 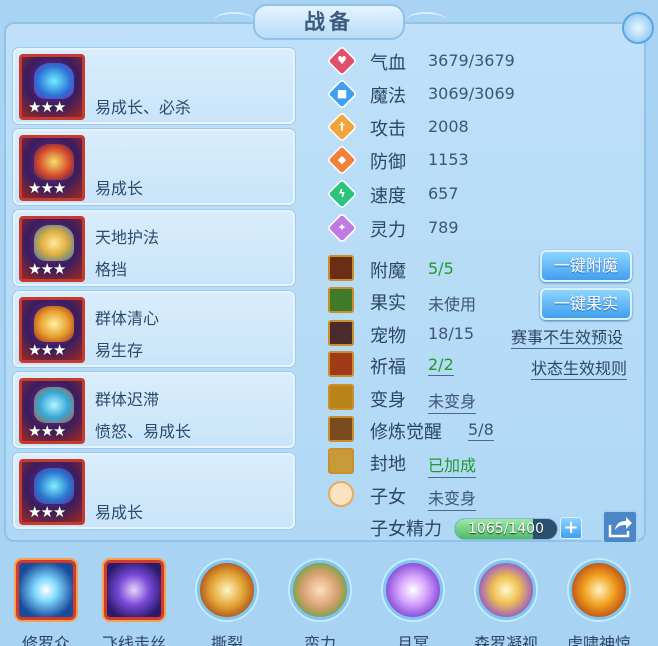 What do you see at coordinates (54, 243) in the screenshot?
I see `golden-guardian-icon` at bounding box center [54, 243].